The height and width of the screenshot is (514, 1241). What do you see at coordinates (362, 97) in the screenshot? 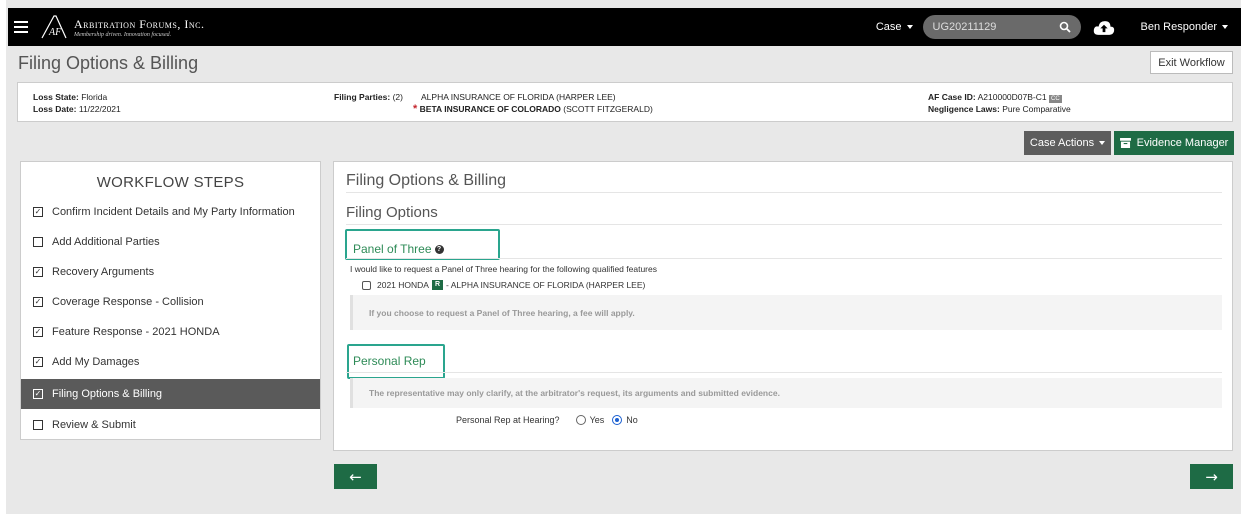
I see `filing-parties-label: Filing Parties:` at bounding box center [362, 97].